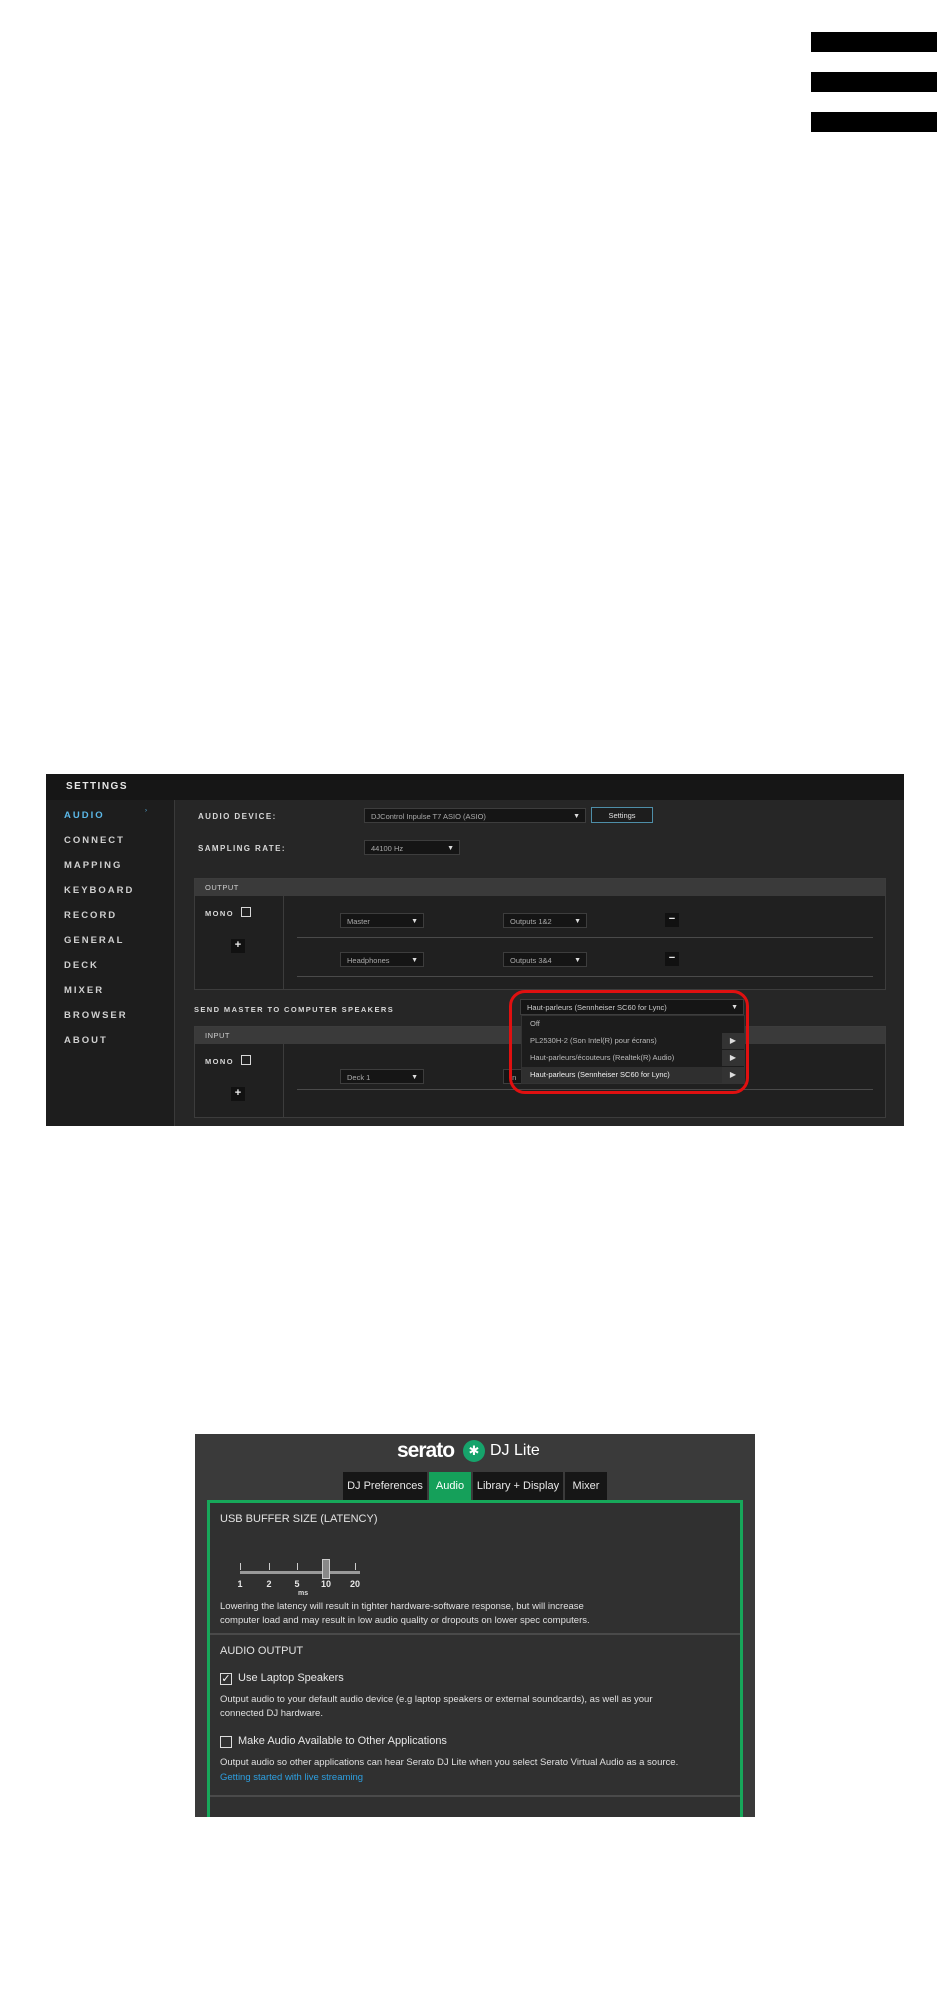 The height and width of the screenshot is (2005, 950). Describe the element at coordinates (387, 848) in the screenshot. I see `sampling-rate-value: 44100 Hz` at that location.